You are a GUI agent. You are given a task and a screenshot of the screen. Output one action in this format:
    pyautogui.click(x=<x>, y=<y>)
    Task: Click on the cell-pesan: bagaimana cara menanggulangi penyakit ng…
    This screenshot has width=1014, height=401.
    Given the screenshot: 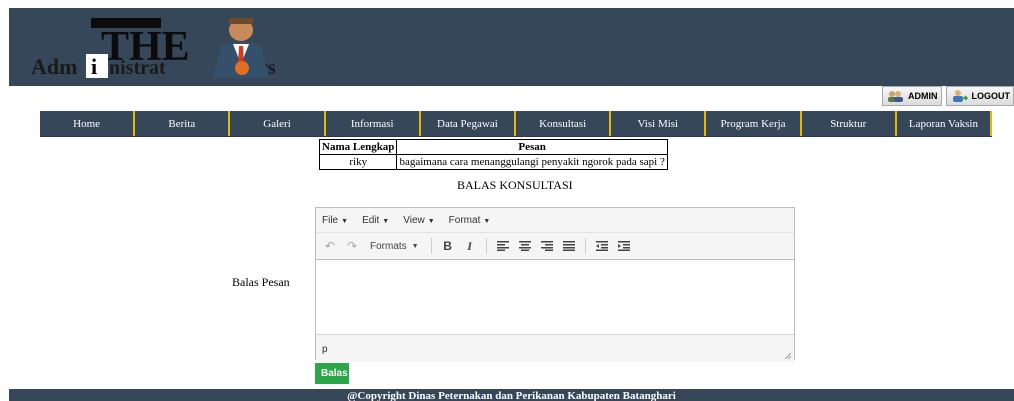 What is the action you would take?
    pyautogui.click(x=532, y=162)
    